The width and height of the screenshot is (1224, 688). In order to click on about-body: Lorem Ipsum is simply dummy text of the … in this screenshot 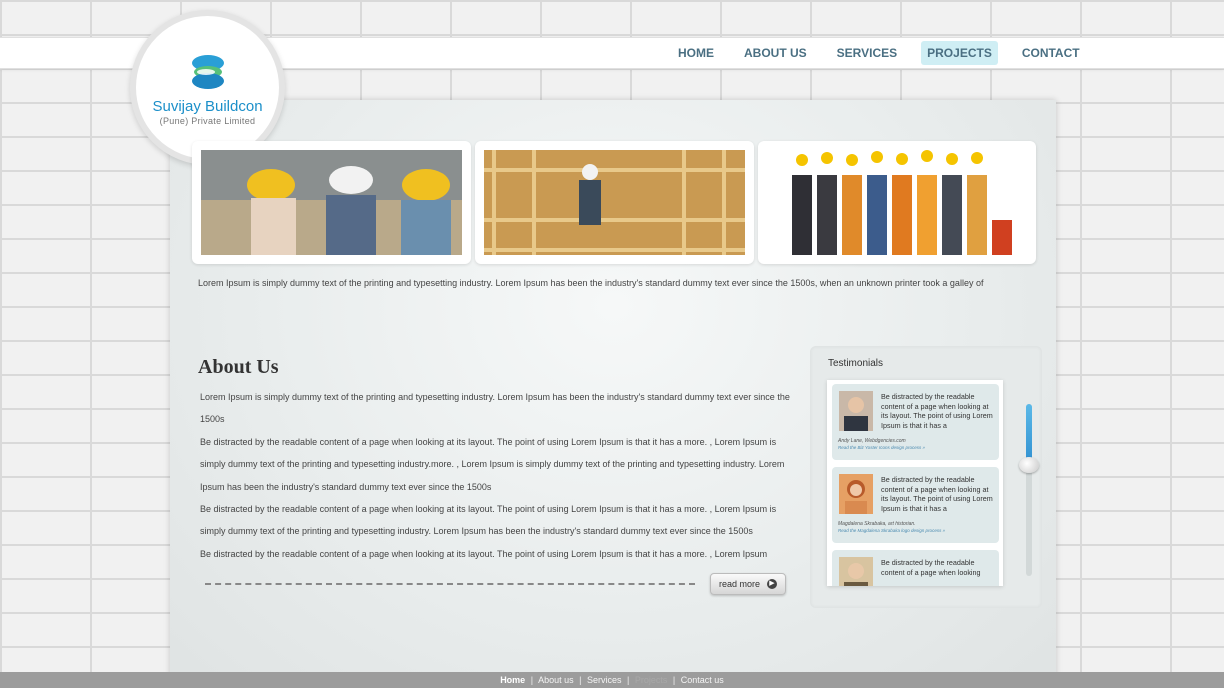, I will do `click(495, 475)`.